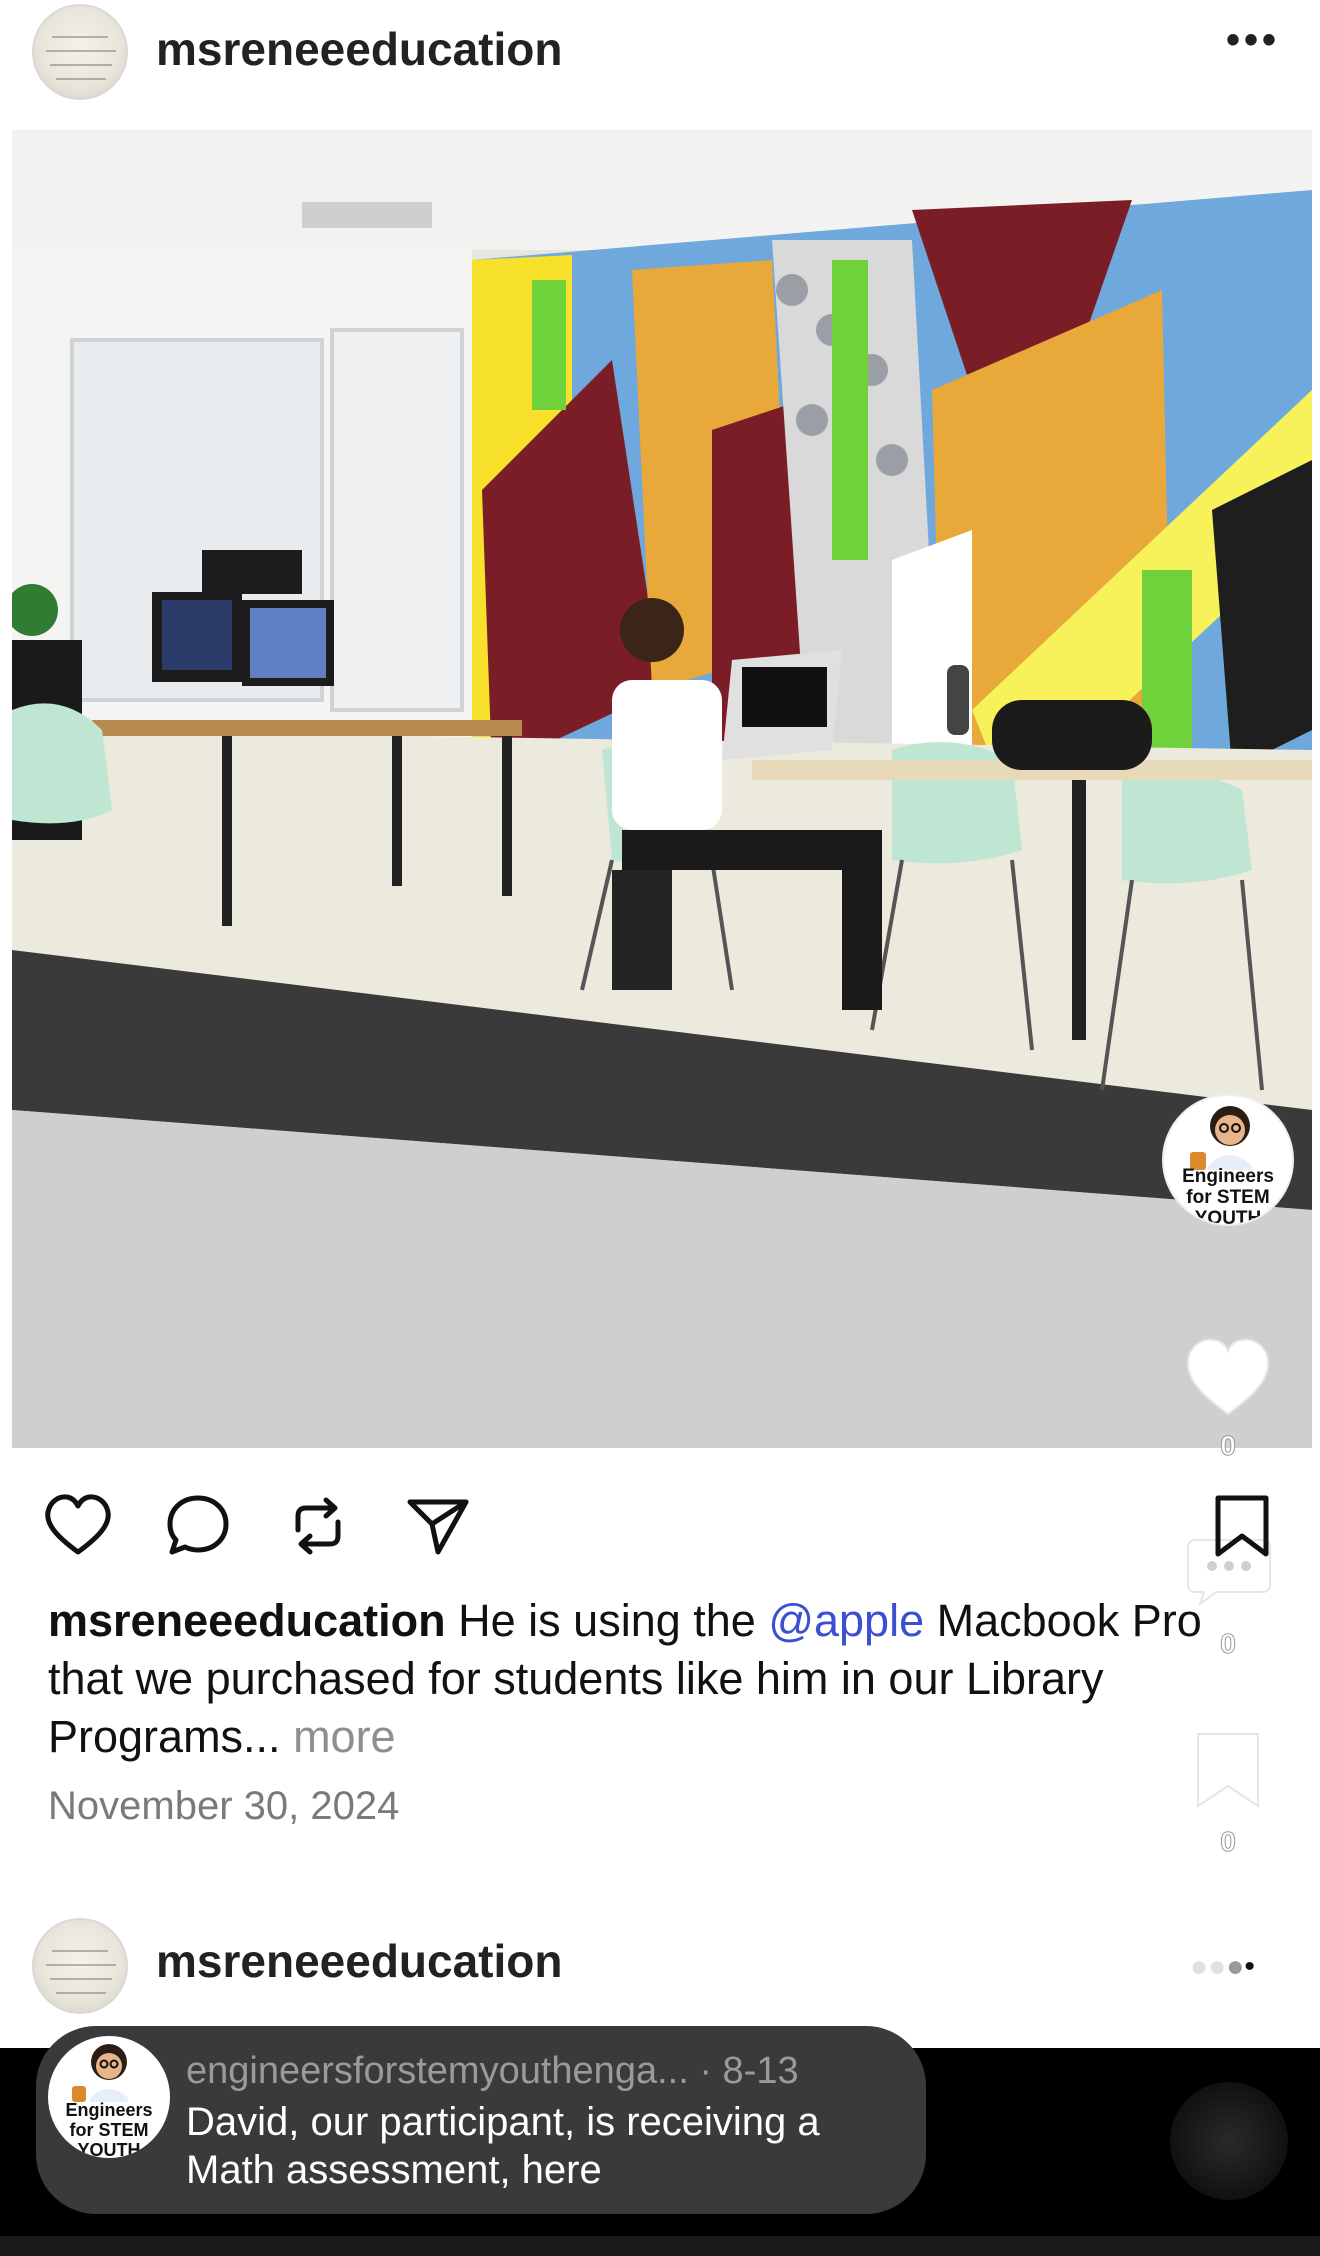 This screenshot has height=2256, width=1320. I want to click on comment-avatar-label-1: Engineers, so click(109, 2110).